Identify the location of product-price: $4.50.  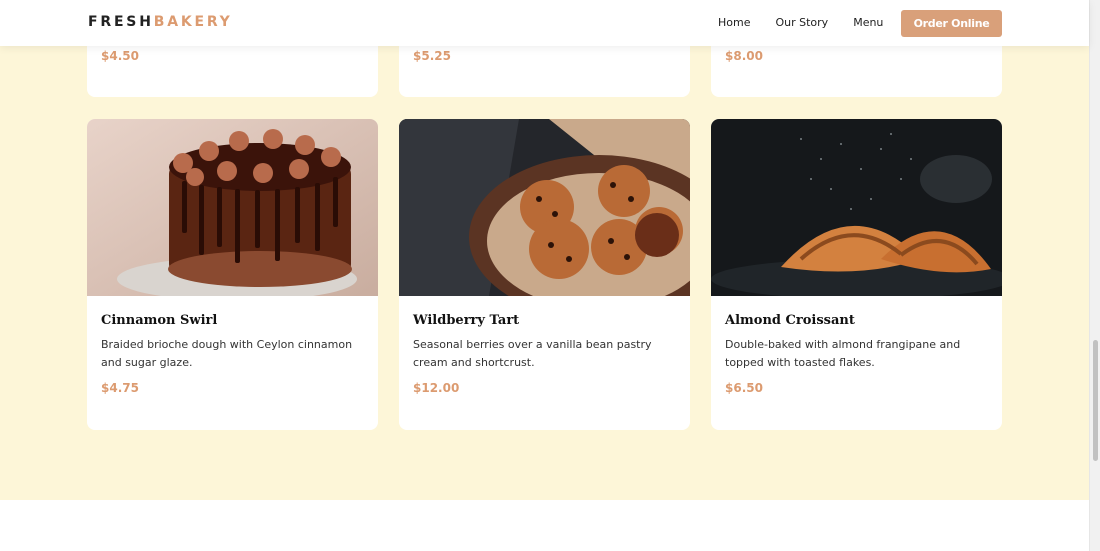
(120, 56).